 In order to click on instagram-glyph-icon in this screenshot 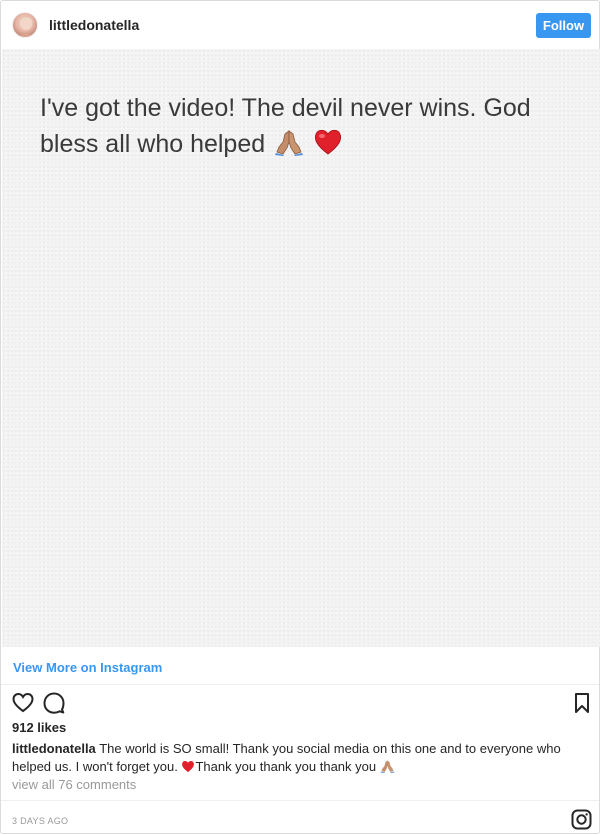, I will do `click(581, 819)`.